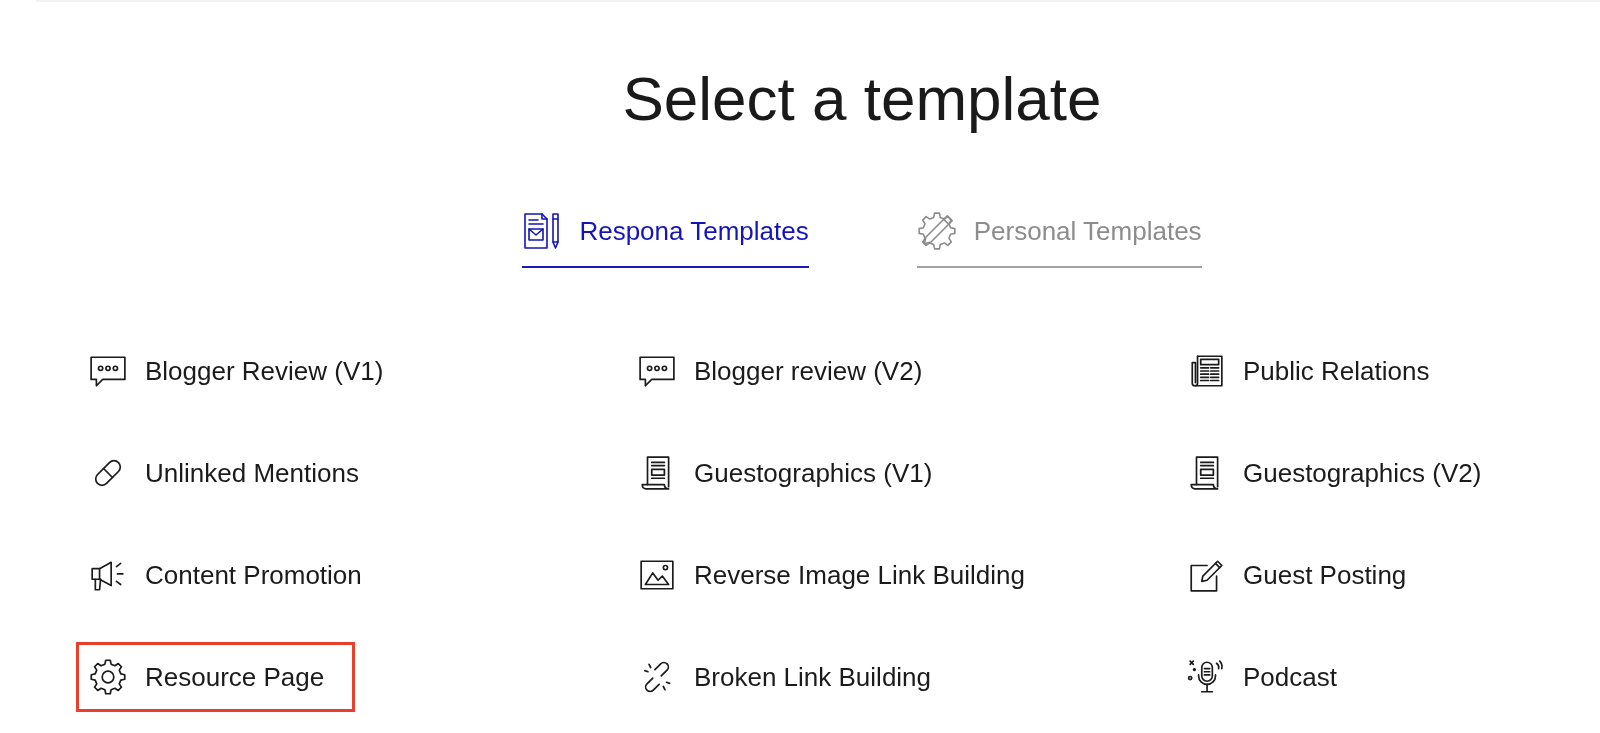  I want to click on template-tab: Respona Templates, so click(665, 239).